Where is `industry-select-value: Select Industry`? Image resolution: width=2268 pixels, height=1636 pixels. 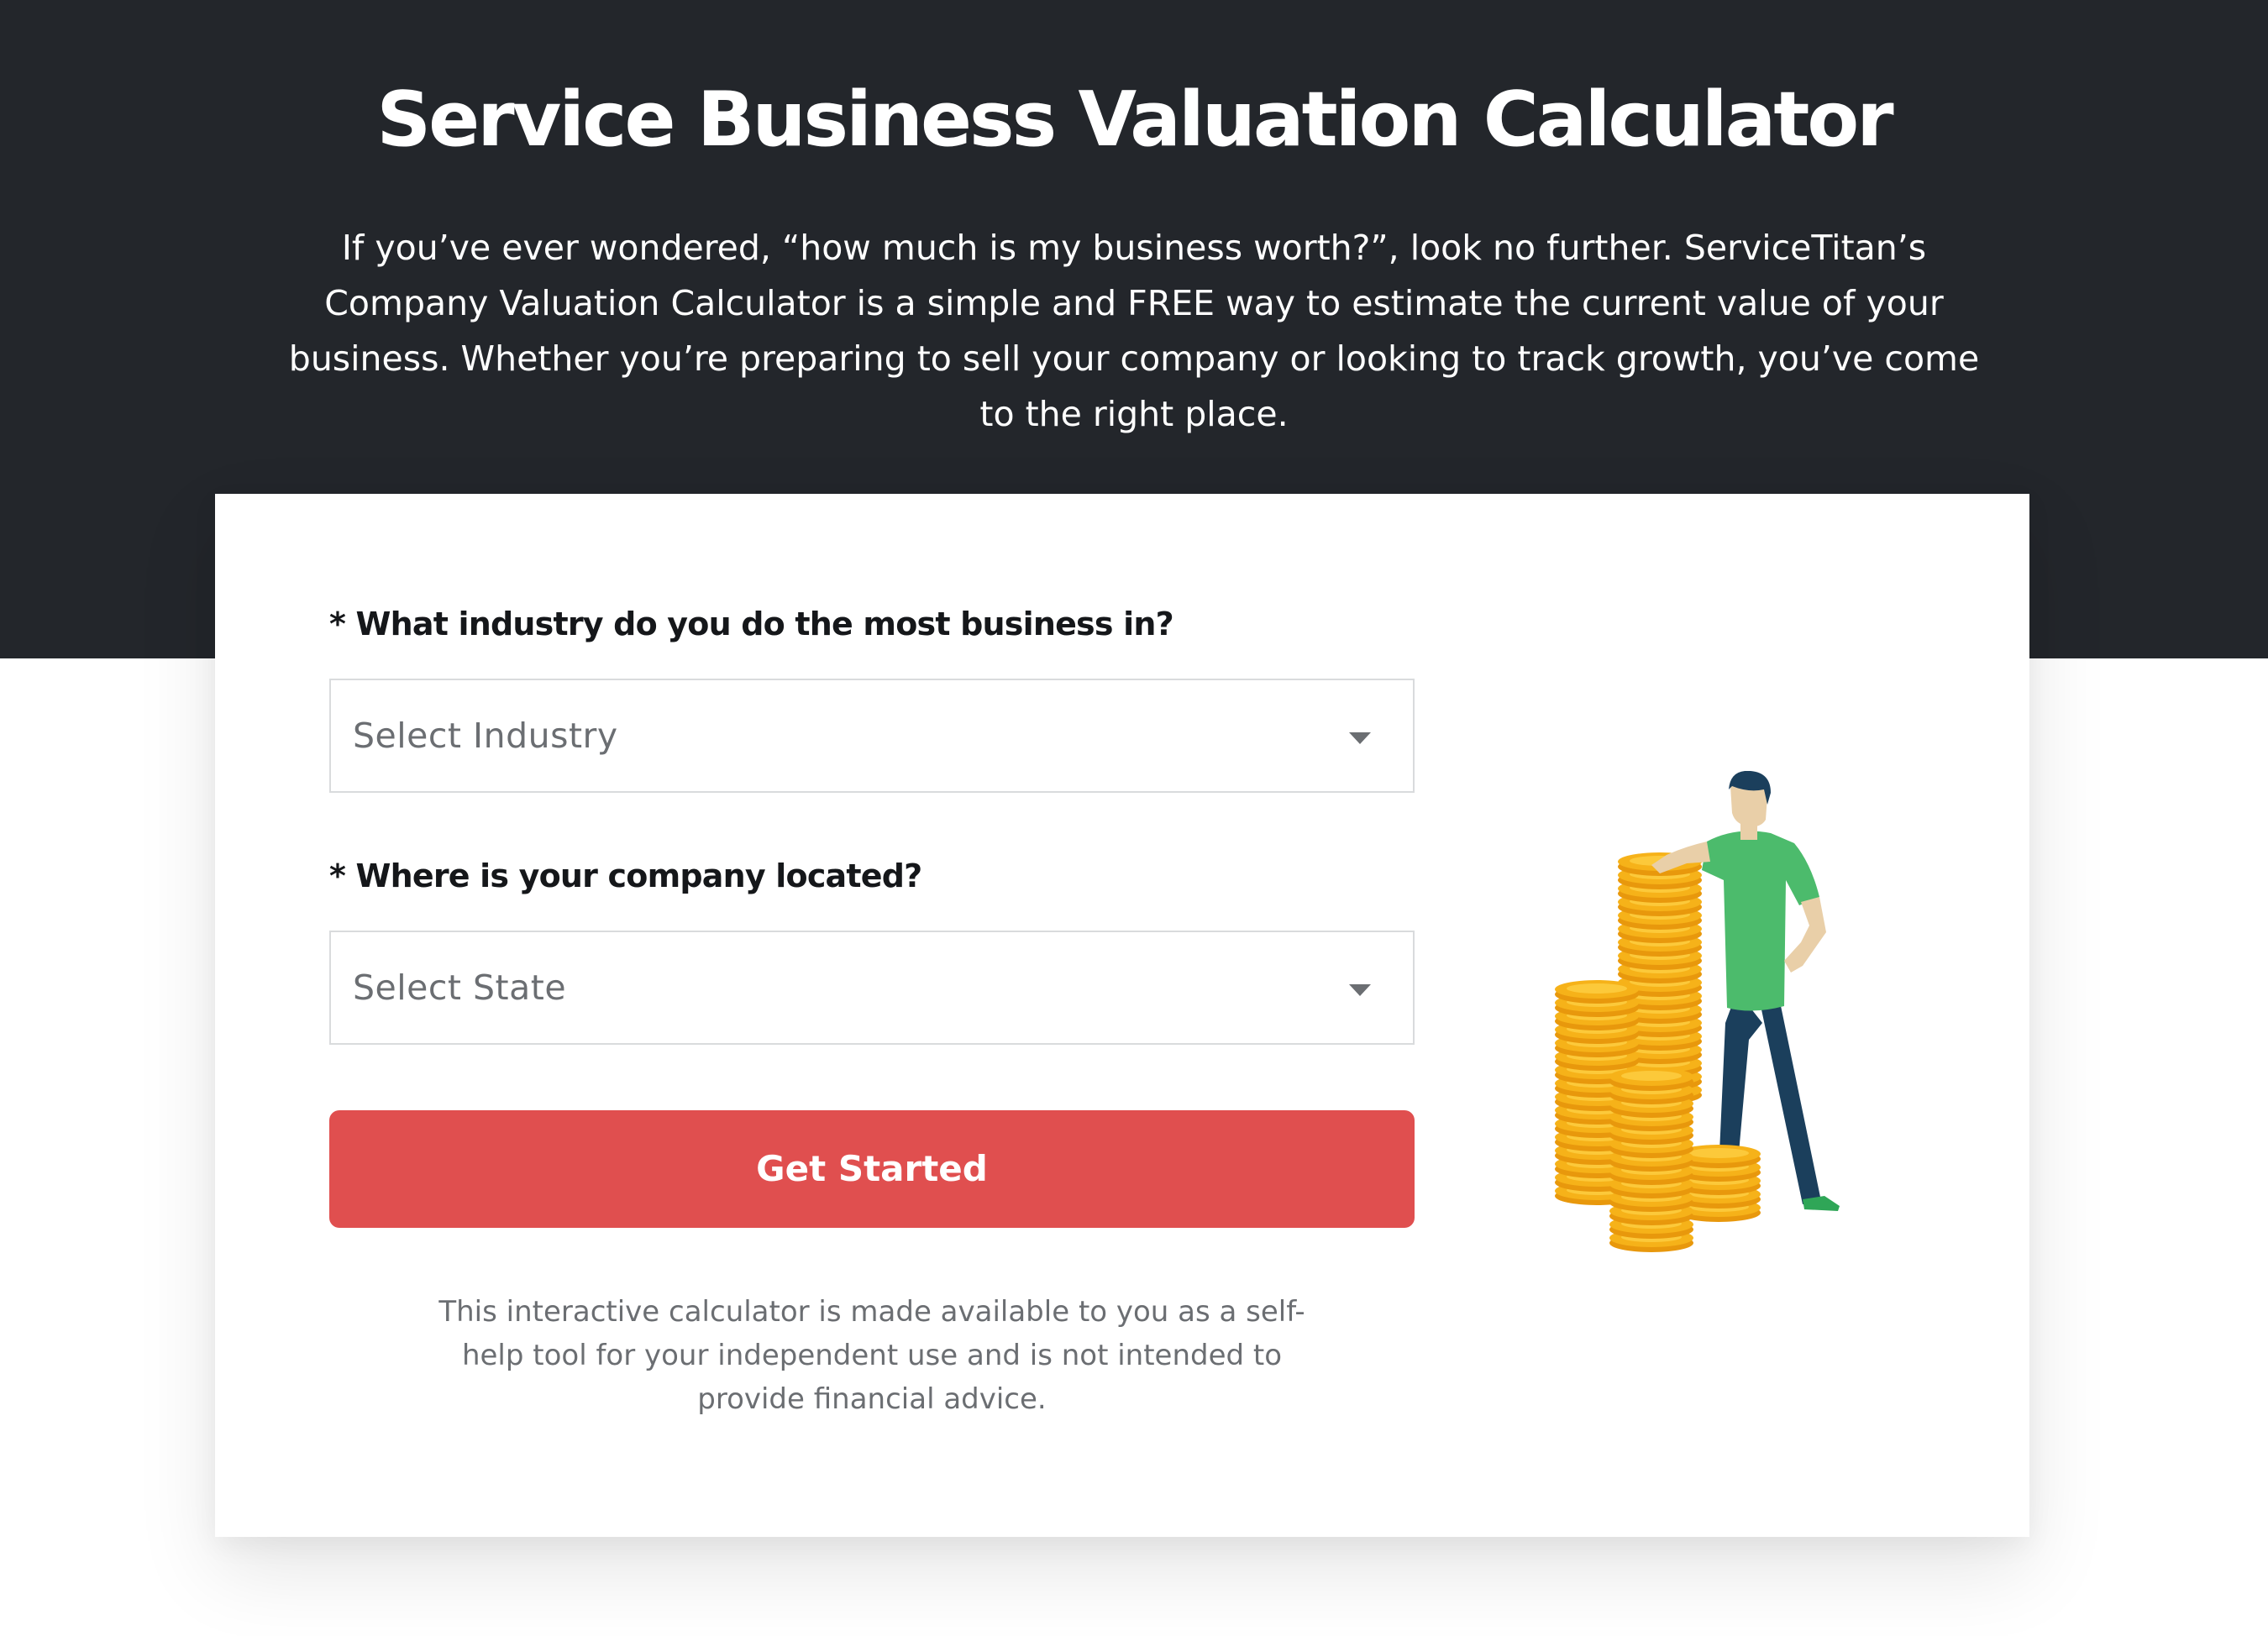
industry-select-value: Select Industry is located at coordinates (485, 736).